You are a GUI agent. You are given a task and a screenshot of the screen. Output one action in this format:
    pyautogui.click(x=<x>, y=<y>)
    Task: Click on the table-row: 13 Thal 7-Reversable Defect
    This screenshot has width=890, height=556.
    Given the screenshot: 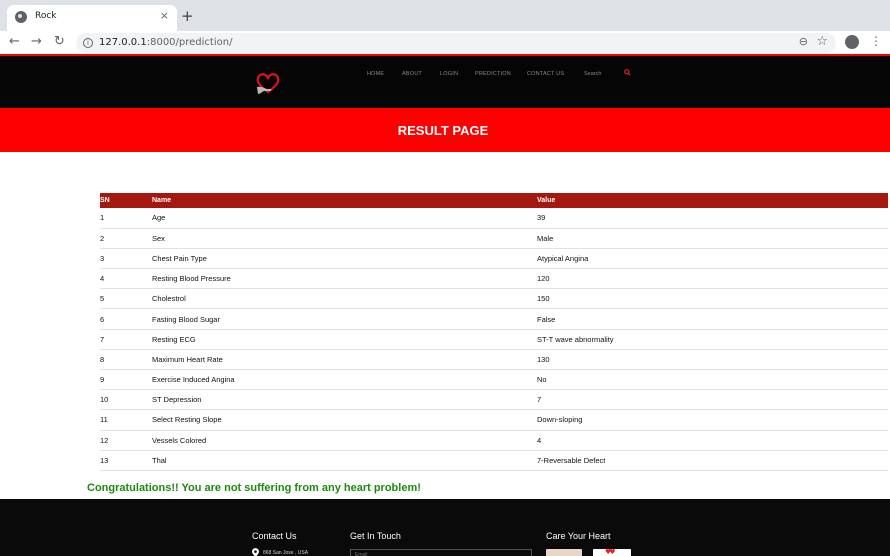 What is the action you would take?
    pyautogui.click(x=494, y=460)
    